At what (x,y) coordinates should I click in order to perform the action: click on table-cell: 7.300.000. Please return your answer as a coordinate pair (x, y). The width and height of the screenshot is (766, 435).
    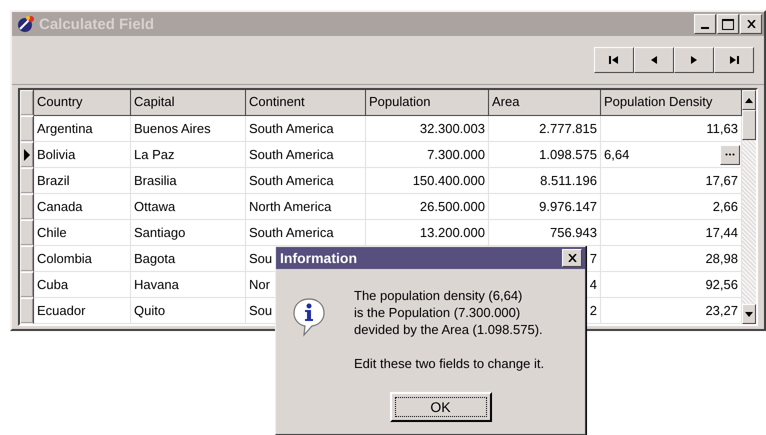
    Looking at the image, I should click on (427, 155).